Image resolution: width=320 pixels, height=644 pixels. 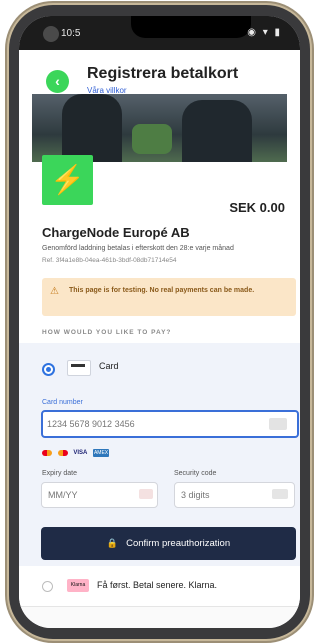 I want to click on warning-icon: ⚠, so click(x=54, y=291).